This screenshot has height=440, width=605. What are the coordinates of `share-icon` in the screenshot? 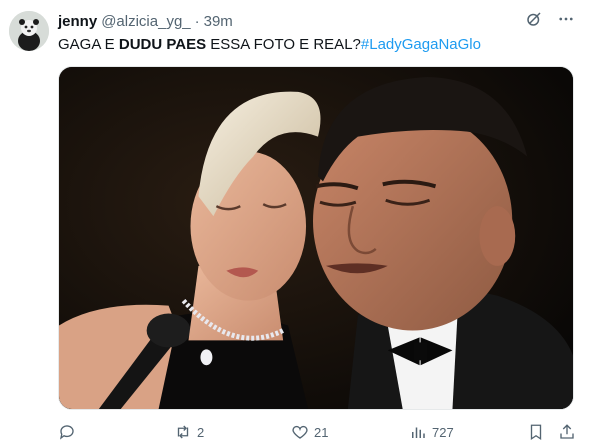 It's located at (567, 431).